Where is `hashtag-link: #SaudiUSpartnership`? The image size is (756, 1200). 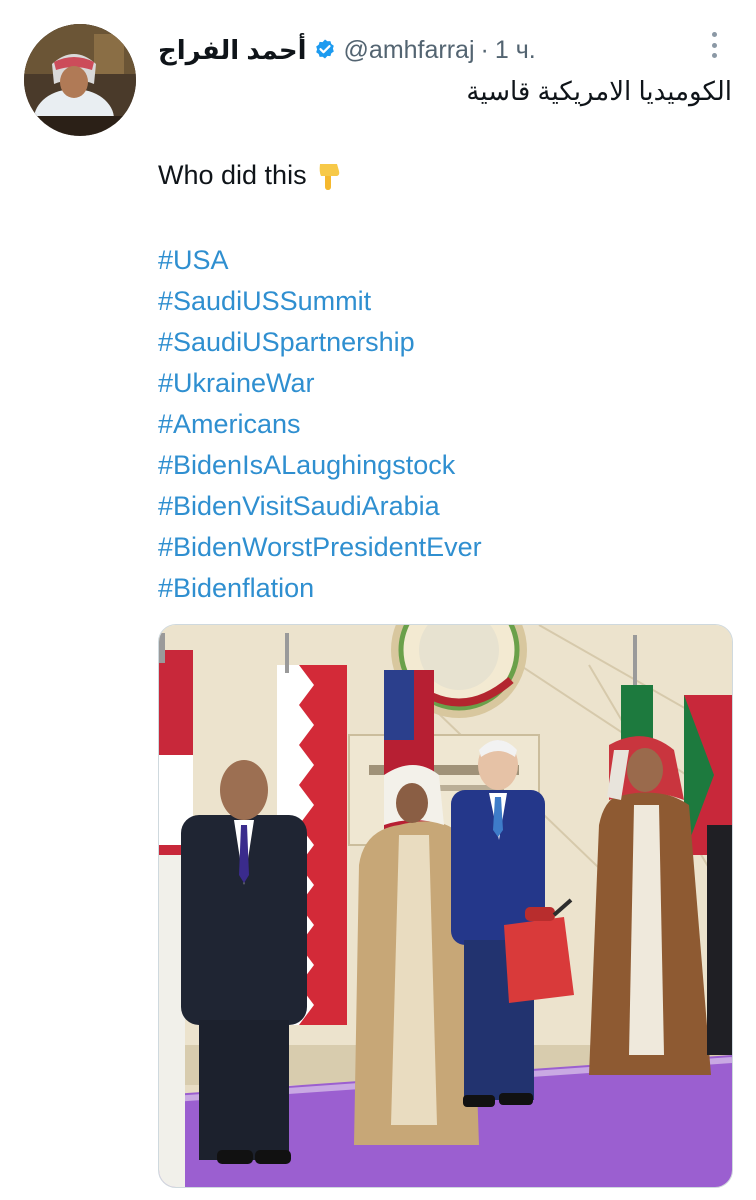 hashtag-link: #SaudiUSpartnership is located at coordinates (320, 342).